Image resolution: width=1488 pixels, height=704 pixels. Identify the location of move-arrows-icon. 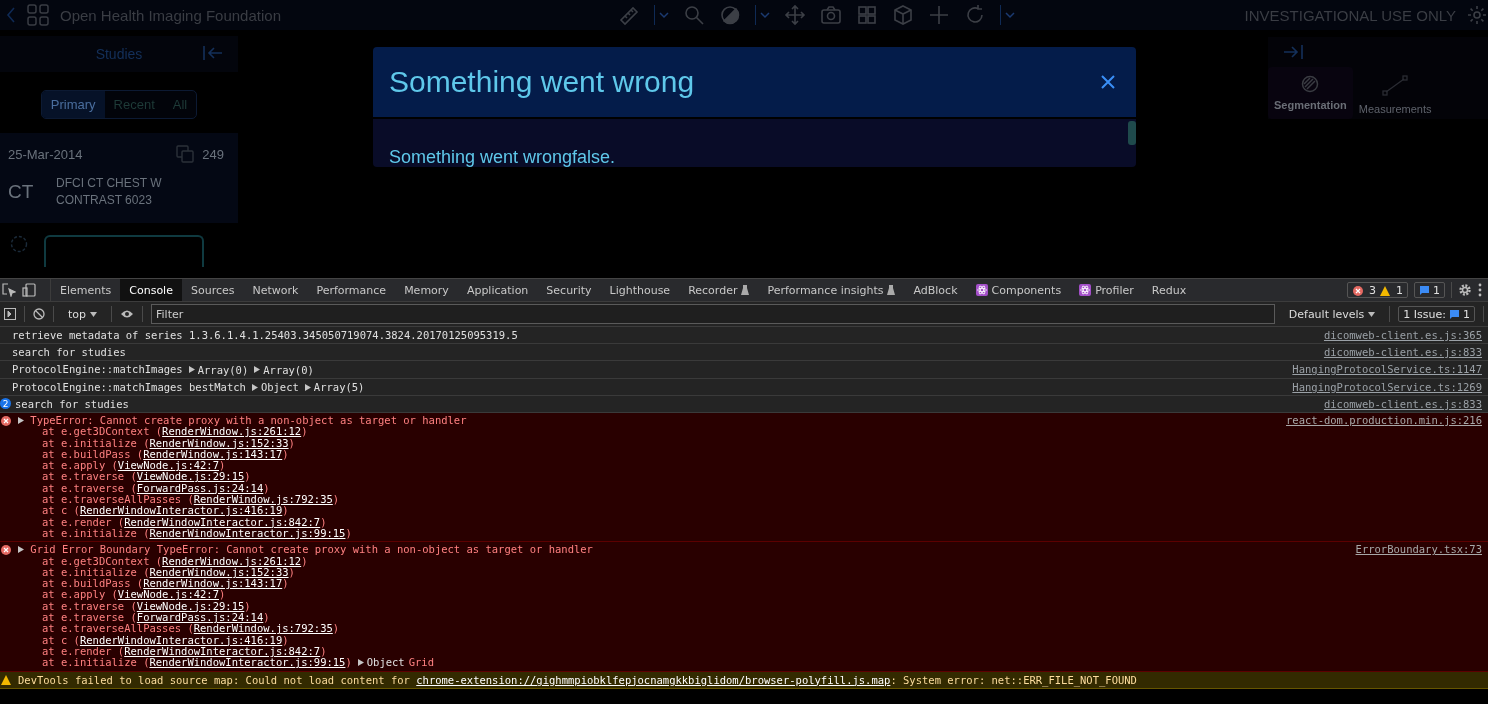
(794, 15).